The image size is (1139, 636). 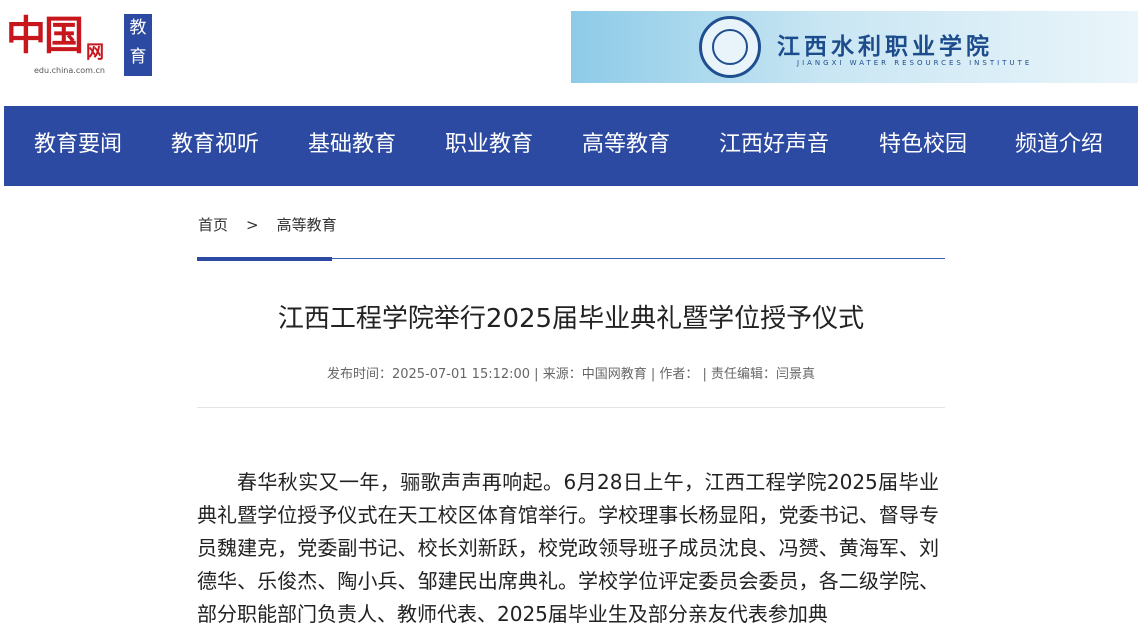 I want to click on breadcrumb-home: 首页, so click(x=213, y=225).